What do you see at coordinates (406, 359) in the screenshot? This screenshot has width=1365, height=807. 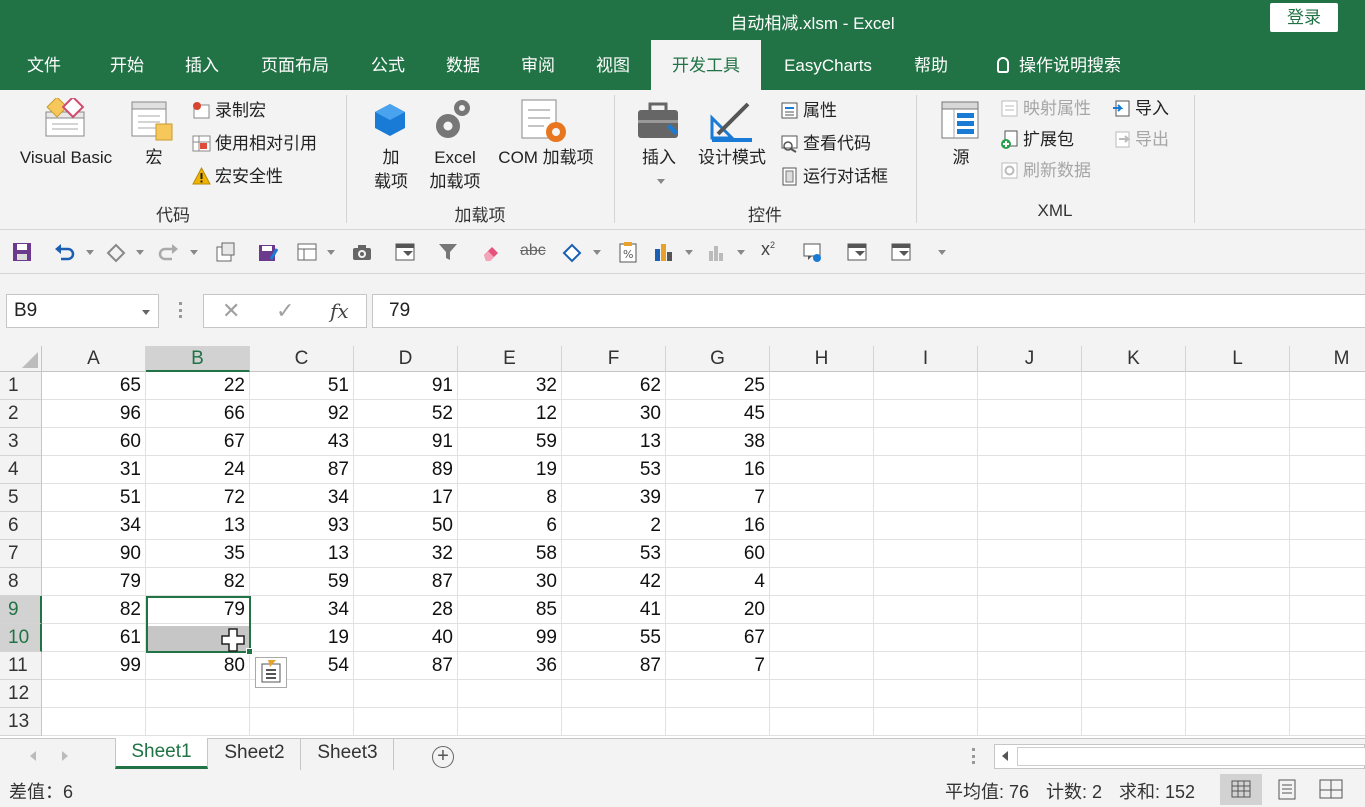 I see `column-header-d: D` at bounding box center [406, 359].